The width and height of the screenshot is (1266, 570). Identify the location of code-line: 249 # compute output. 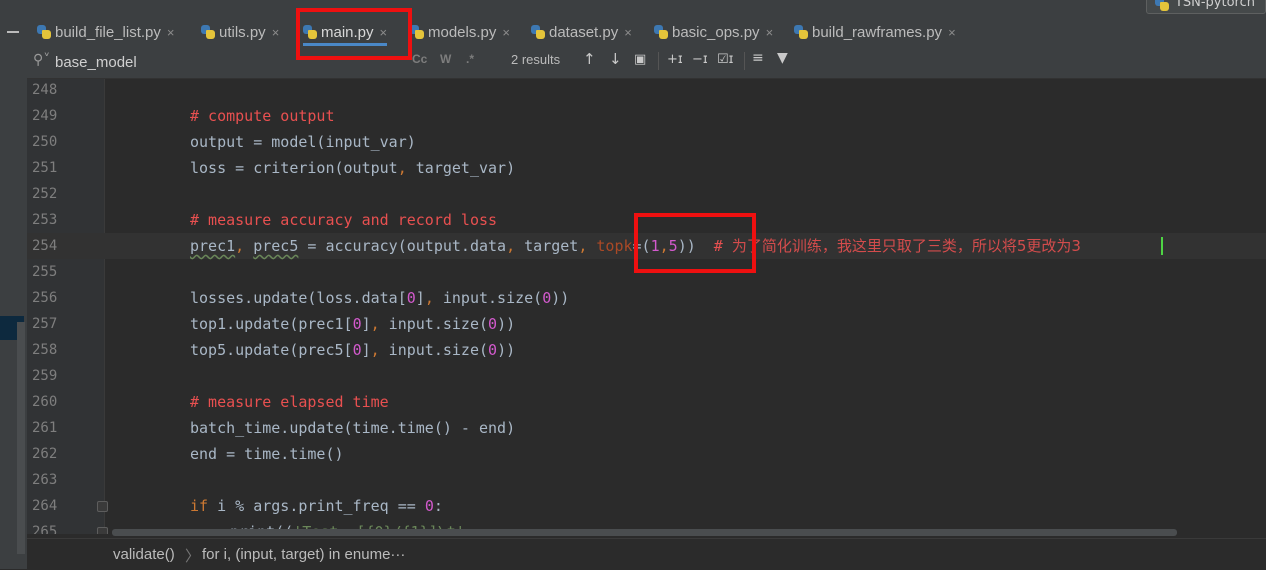
(646, 116).